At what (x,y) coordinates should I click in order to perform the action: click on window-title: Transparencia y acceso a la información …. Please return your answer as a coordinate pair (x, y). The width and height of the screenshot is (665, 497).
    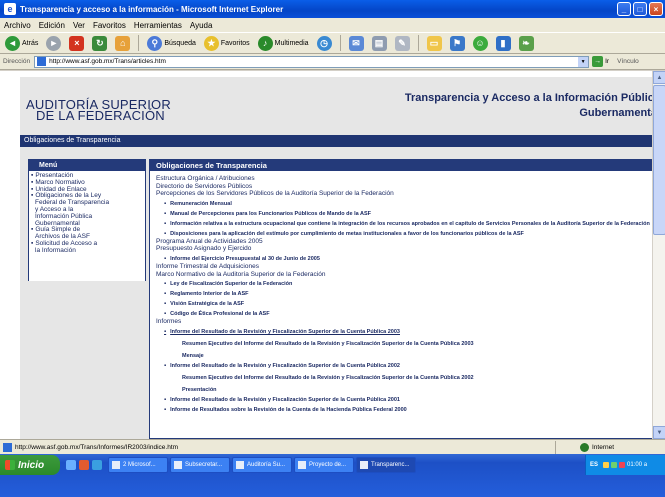
    Looking at the image, I should click on (152, 9).